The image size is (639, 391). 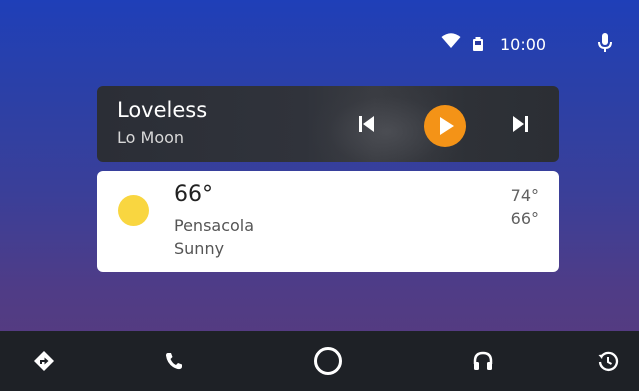 What do you see at coordinates (520, 126) in the screenshot?
I see `skip-next-icon` at bounding box center [520, 126].